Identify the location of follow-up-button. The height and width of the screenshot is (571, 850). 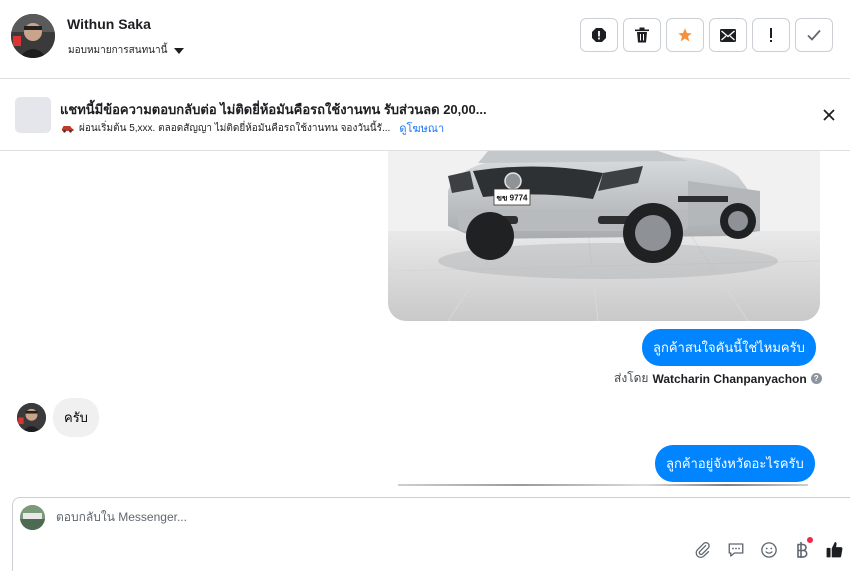
(771, 35).